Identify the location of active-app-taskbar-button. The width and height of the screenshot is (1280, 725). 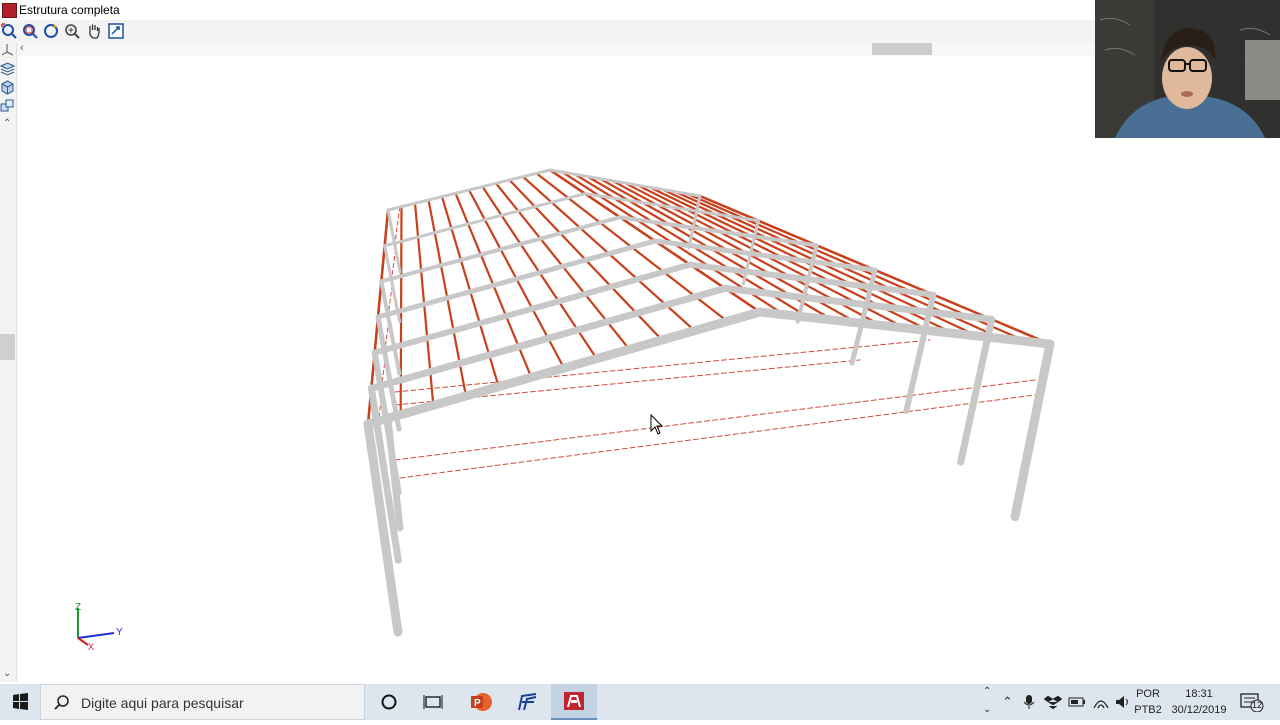
(574, 702).